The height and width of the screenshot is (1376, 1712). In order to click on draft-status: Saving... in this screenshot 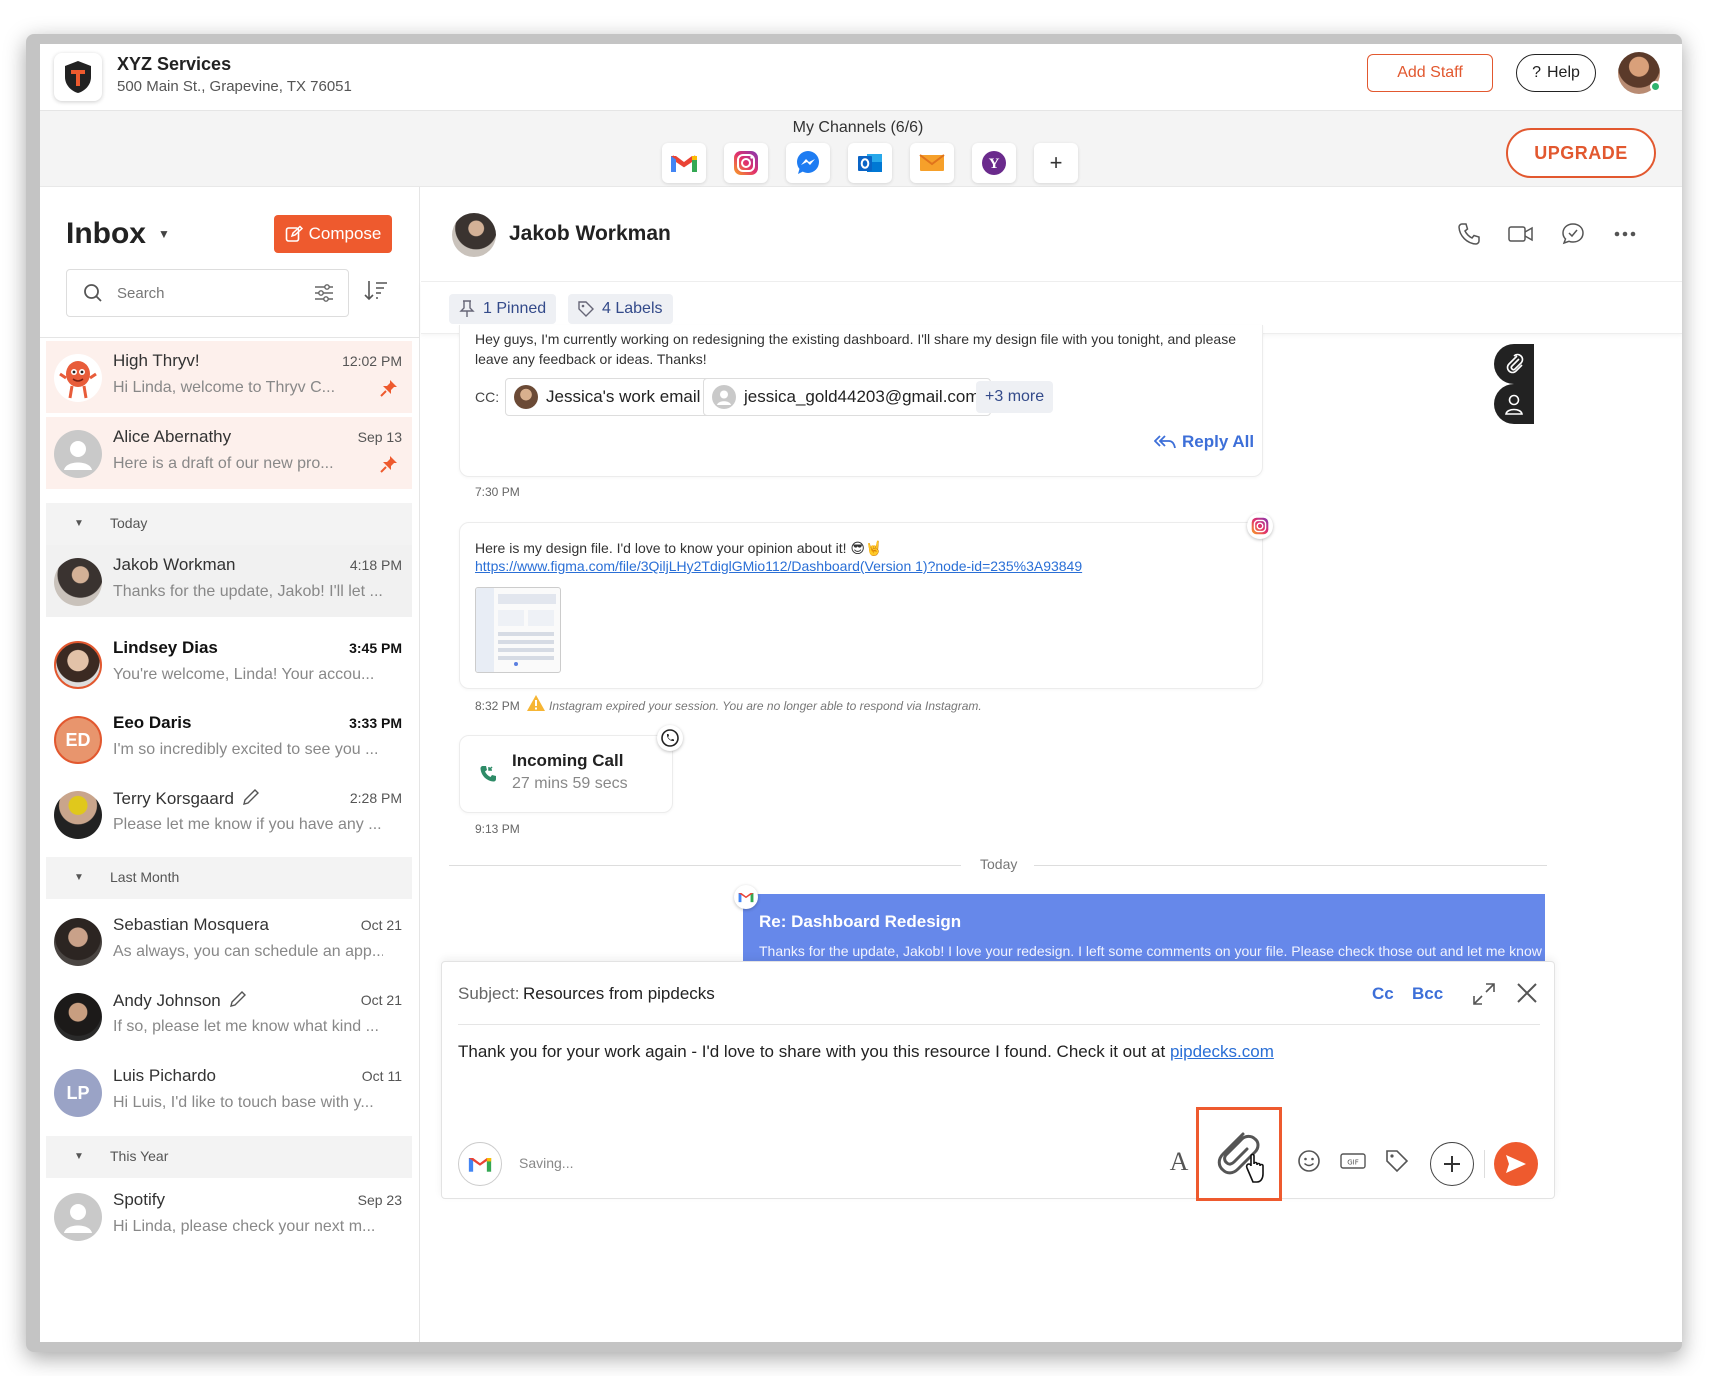, I will do `click(546, 1163)`.